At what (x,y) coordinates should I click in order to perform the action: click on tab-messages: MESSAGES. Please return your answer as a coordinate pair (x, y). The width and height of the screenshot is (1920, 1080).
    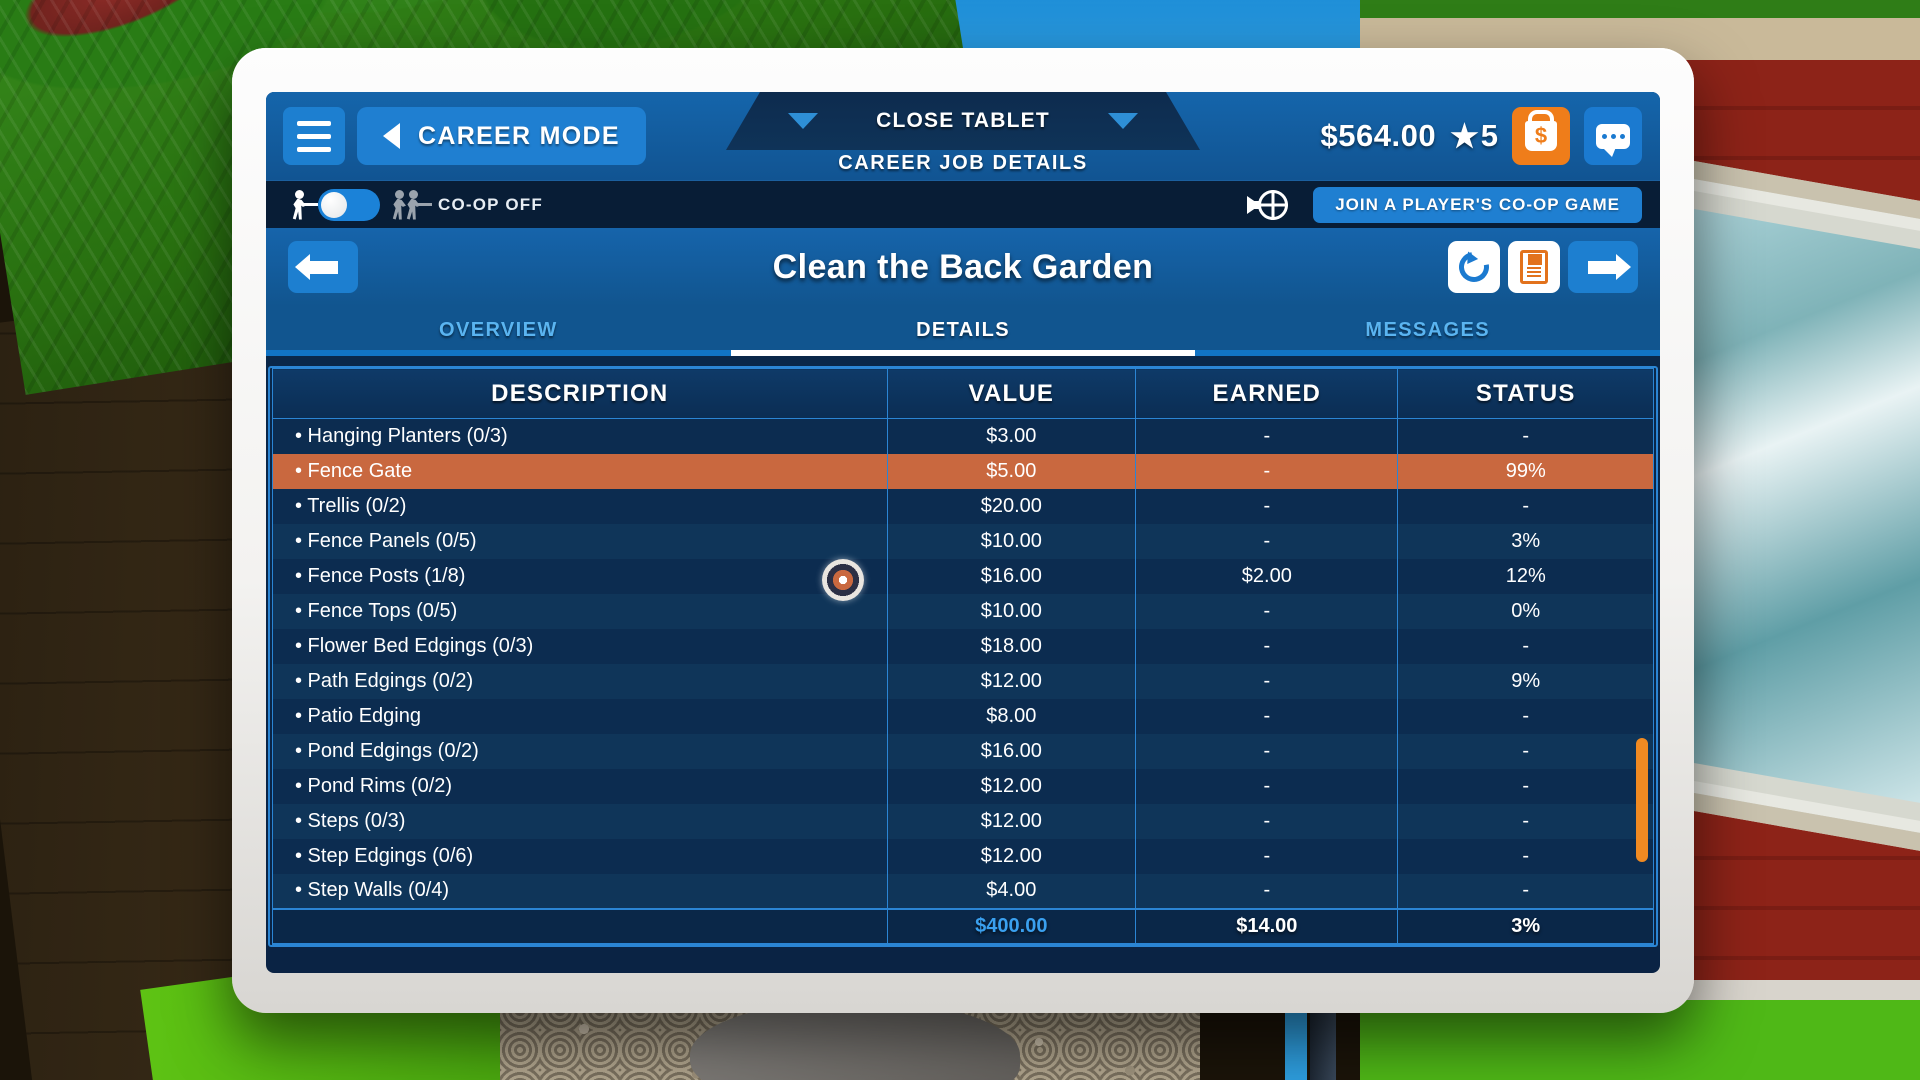
    Looking at the image, I should click on (1427, 331).